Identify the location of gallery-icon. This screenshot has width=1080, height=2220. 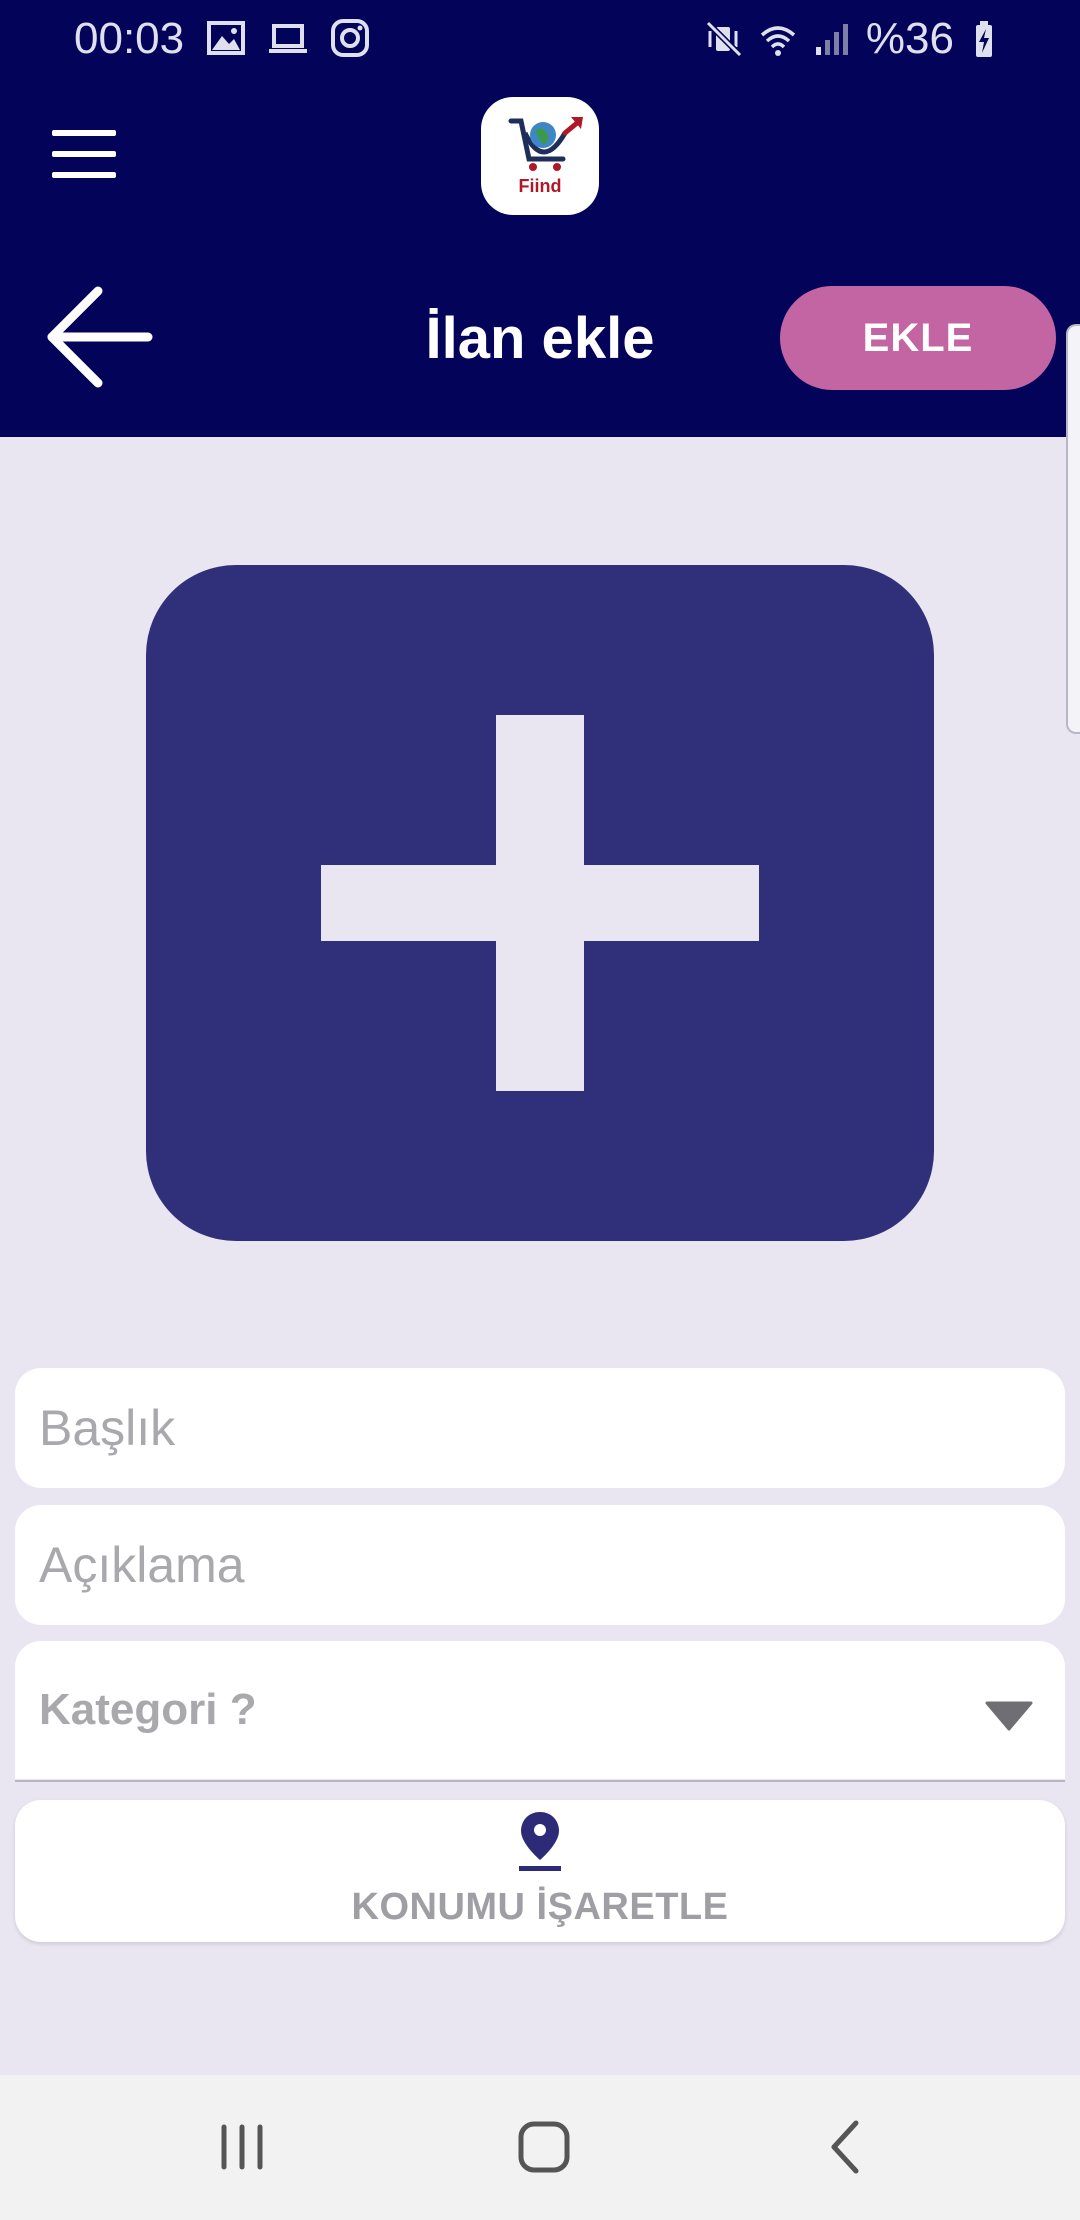
(226, 38).